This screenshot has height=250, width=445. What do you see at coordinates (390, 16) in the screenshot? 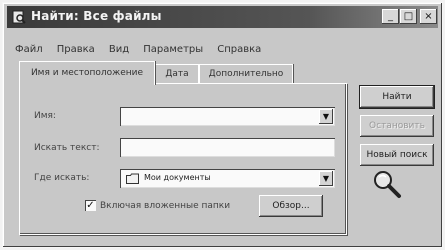
I see `minimize-button: _` at bounding box center [390, 16].